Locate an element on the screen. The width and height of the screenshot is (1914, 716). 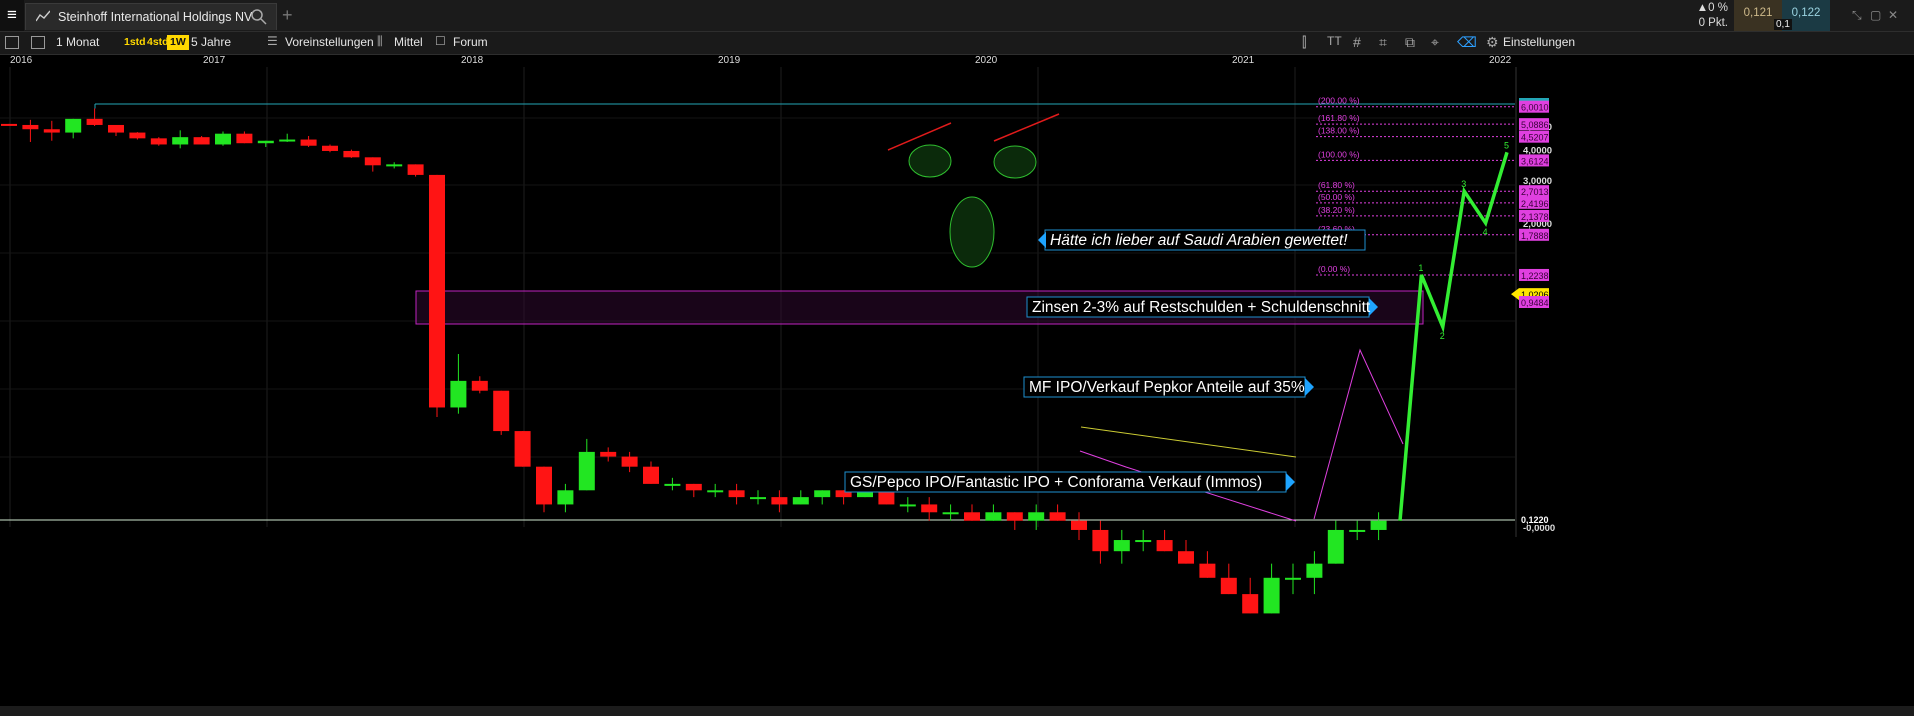
unlink-icon: ⤡ is located at coordinates (1857, 15).